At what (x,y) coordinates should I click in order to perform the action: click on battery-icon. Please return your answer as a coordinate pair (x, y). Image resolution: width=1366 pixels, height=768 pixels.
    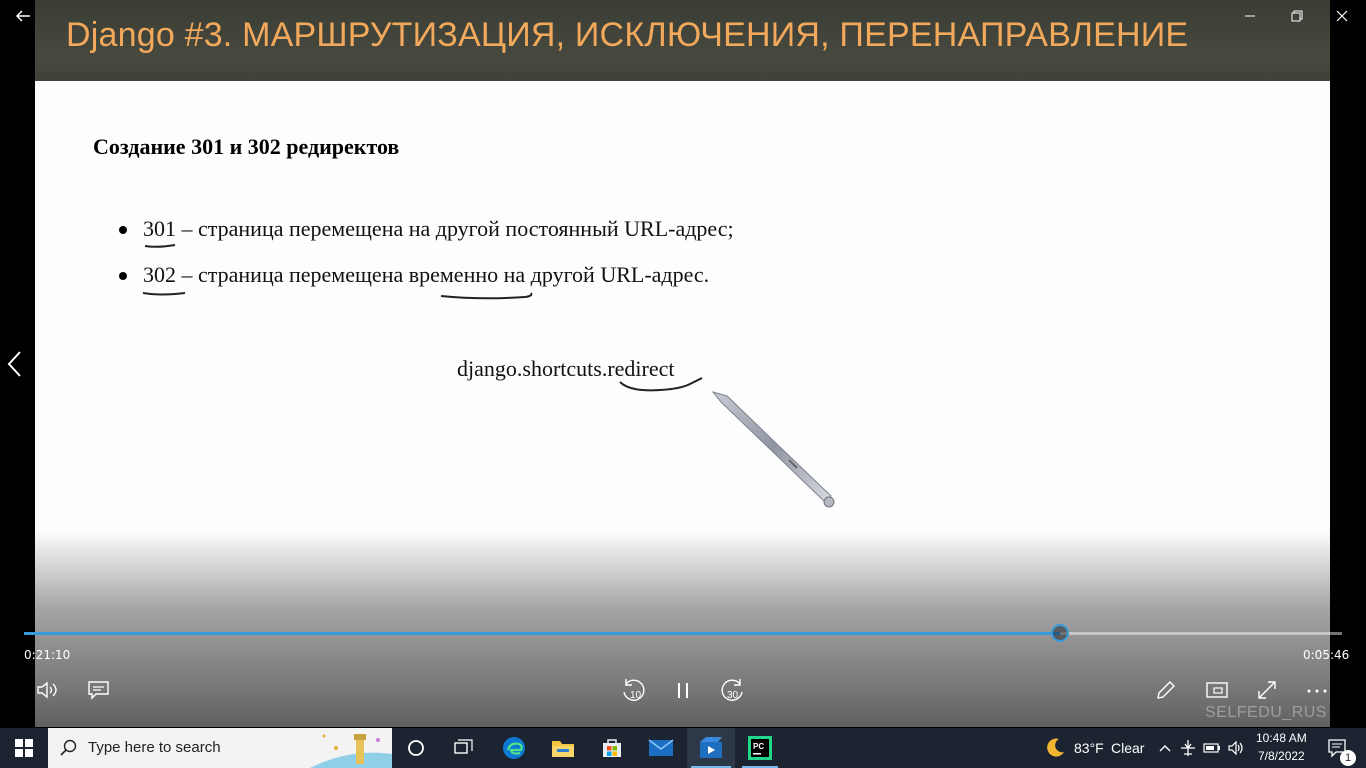
    Looking at the image, I should click on (1211, 748).